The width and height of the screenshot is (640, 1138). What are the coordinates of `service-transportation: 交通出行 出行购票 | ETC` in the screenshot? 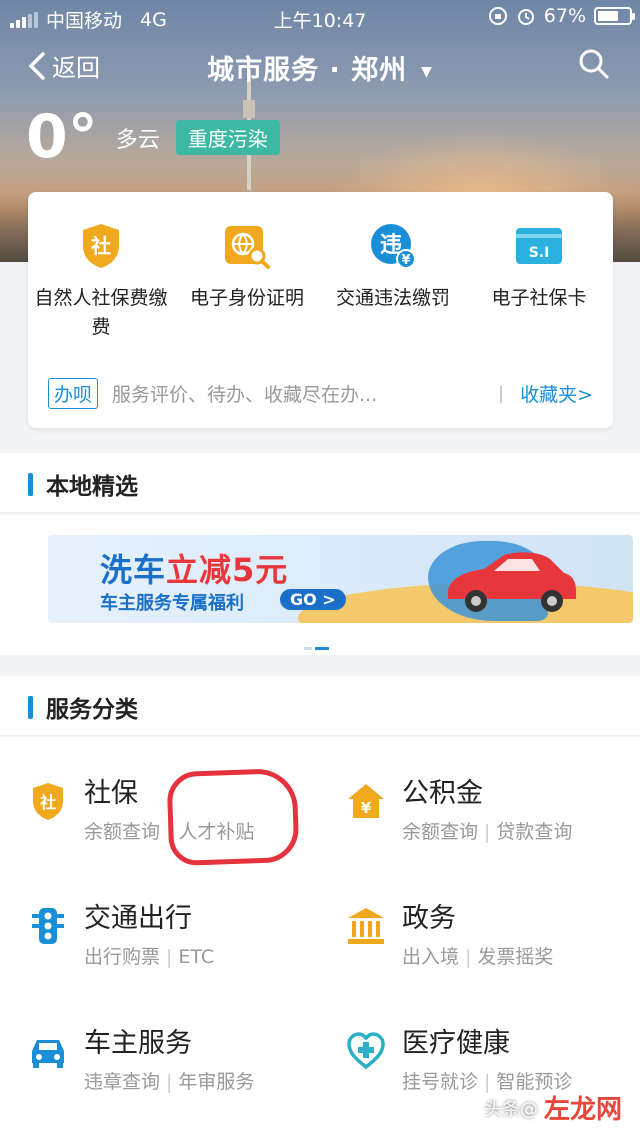 It's located at (178, 947).